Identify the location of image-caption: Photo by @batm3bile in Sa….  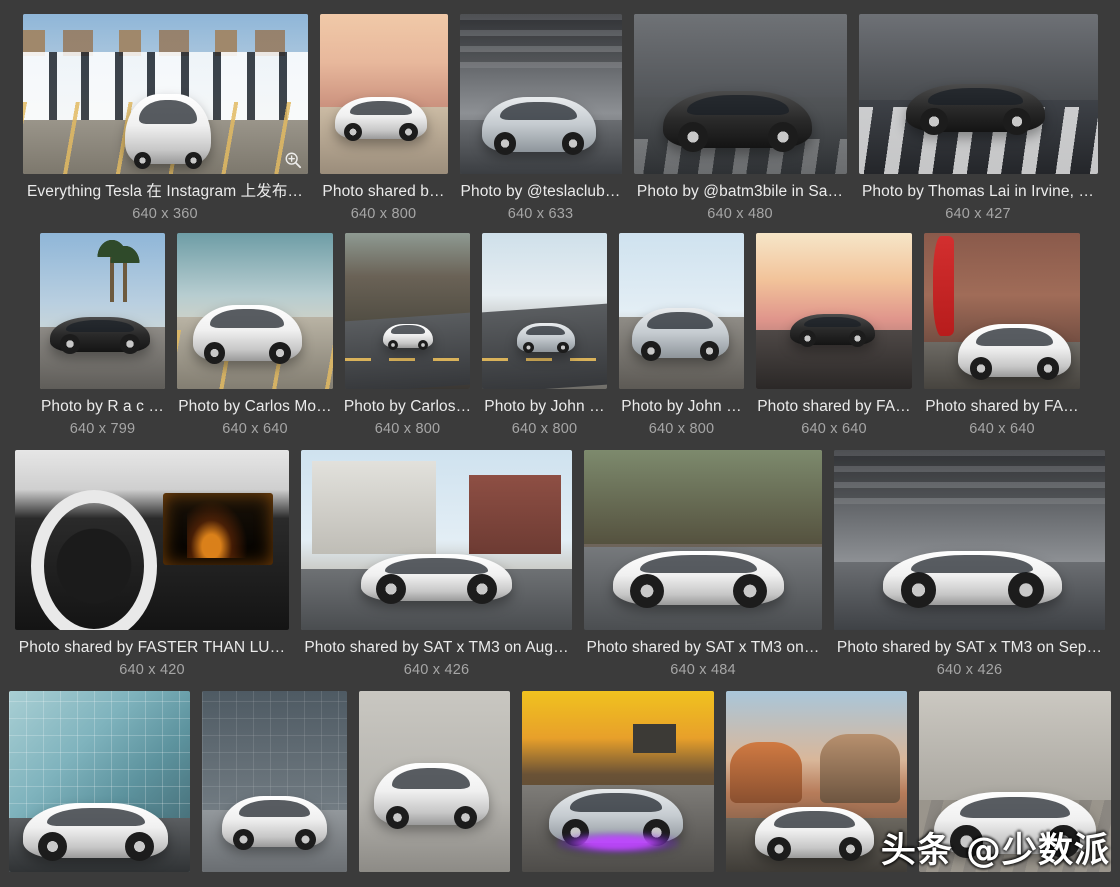
(740, 191).